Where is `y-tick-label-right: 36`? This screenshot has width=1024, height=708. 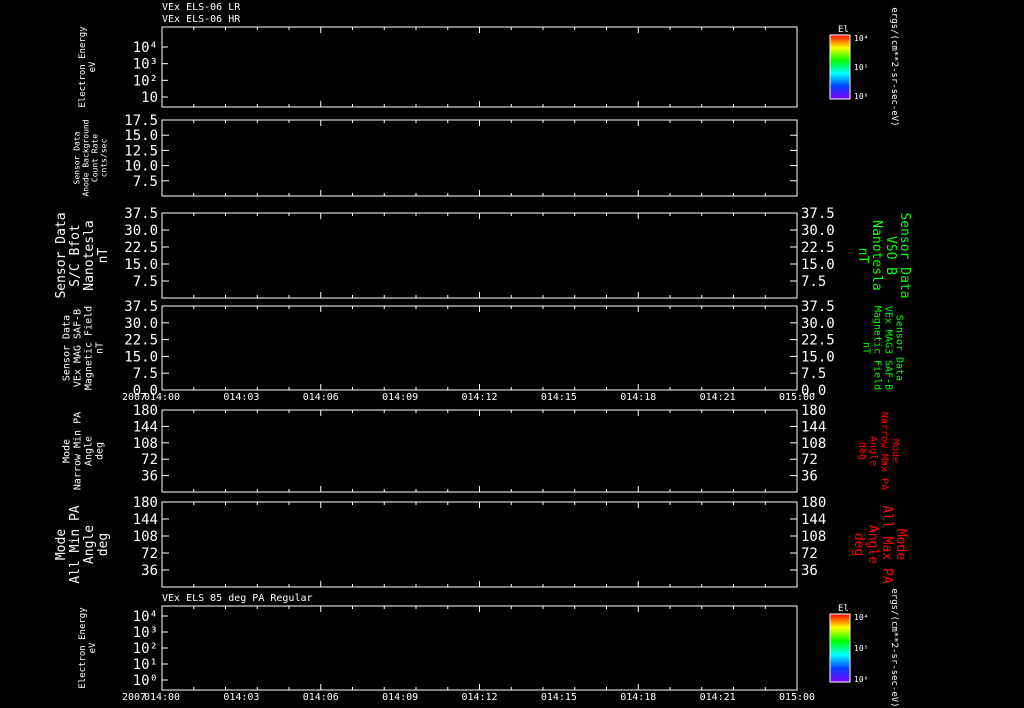
y-tick-label-right: 36 is located at coordinates (809, 571).